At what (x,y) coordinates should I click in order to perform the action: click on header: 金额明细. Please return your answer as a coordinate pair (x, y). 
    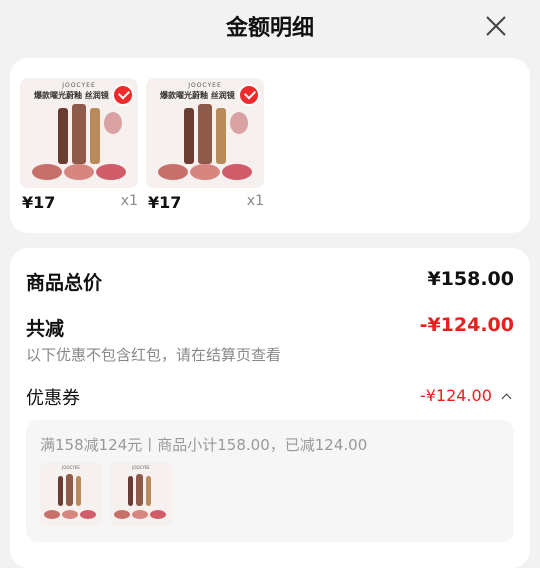
    Looking at the image, I should click on (270, 26).